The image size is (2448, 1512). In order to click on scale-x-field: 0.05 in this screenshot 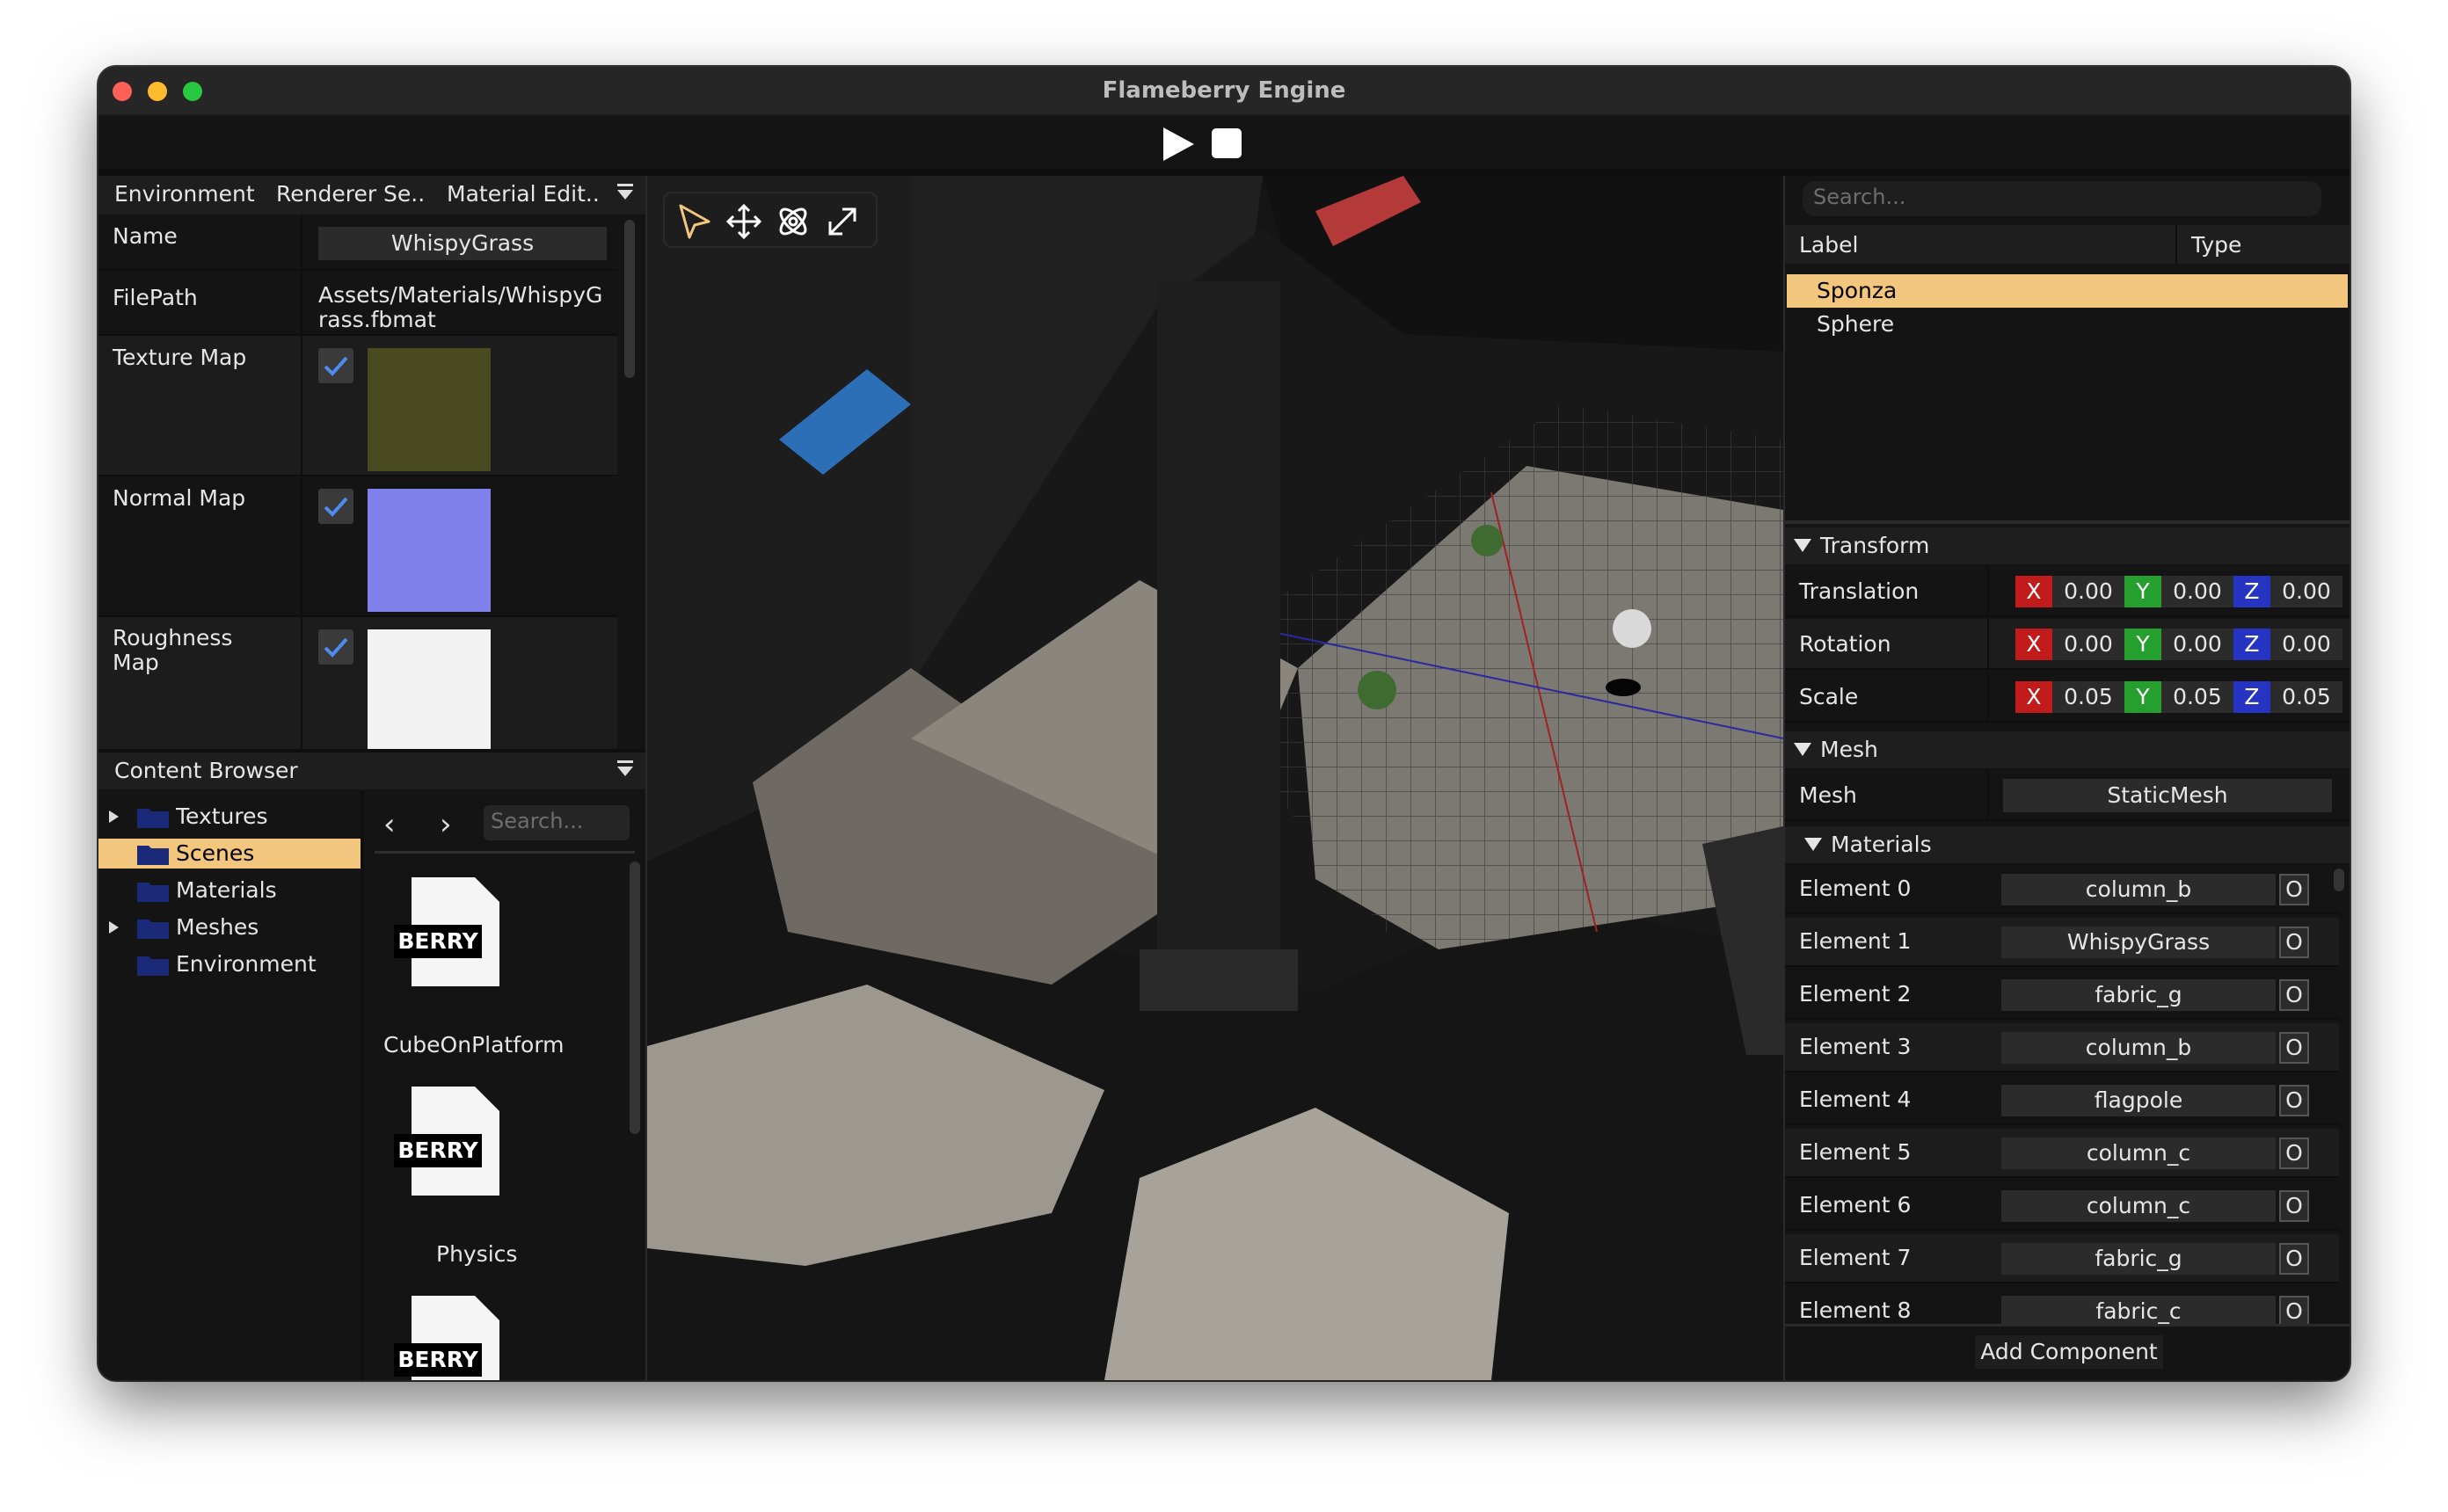, I will do `click(2088, 697)`.